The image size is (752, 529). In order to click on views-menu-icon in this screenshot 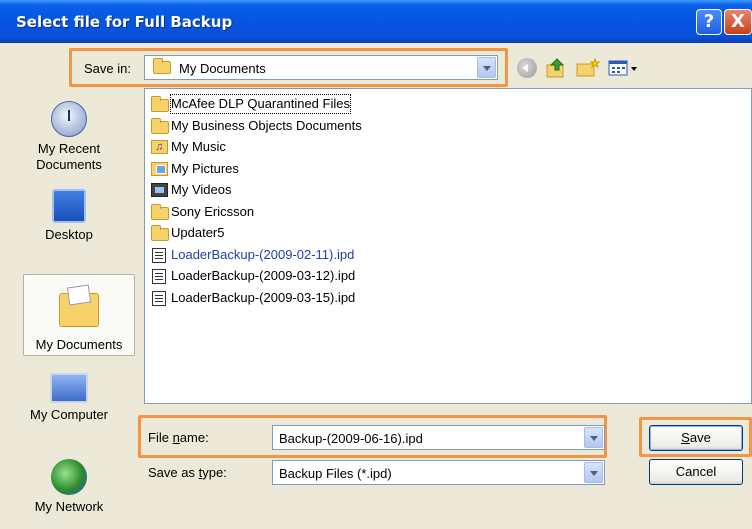, I will do `click(623, 68)`.